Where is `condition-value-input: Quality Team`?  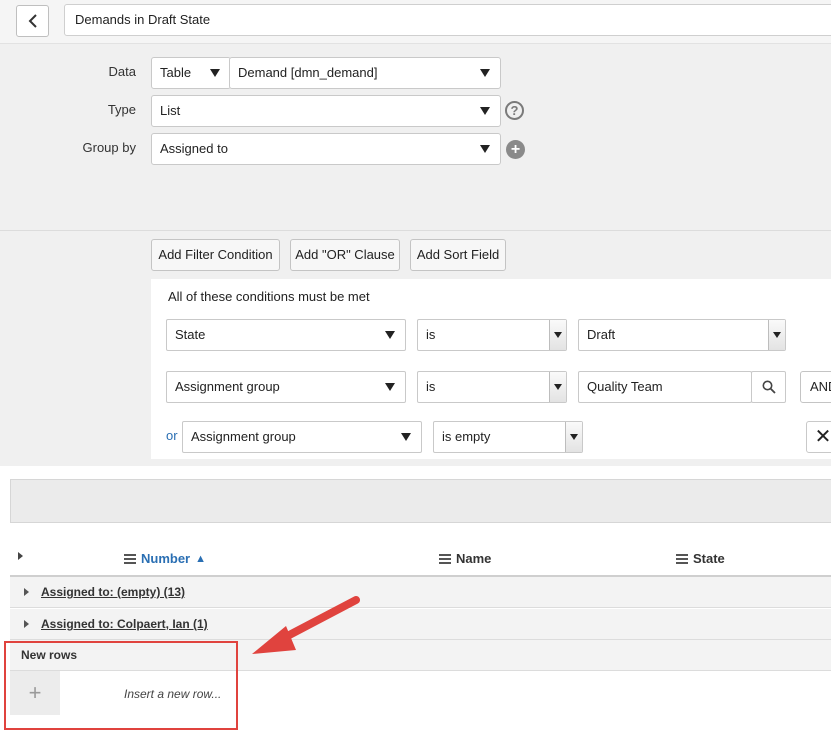
condition-value-input: Quality Team is located at coordinates (665, 387).